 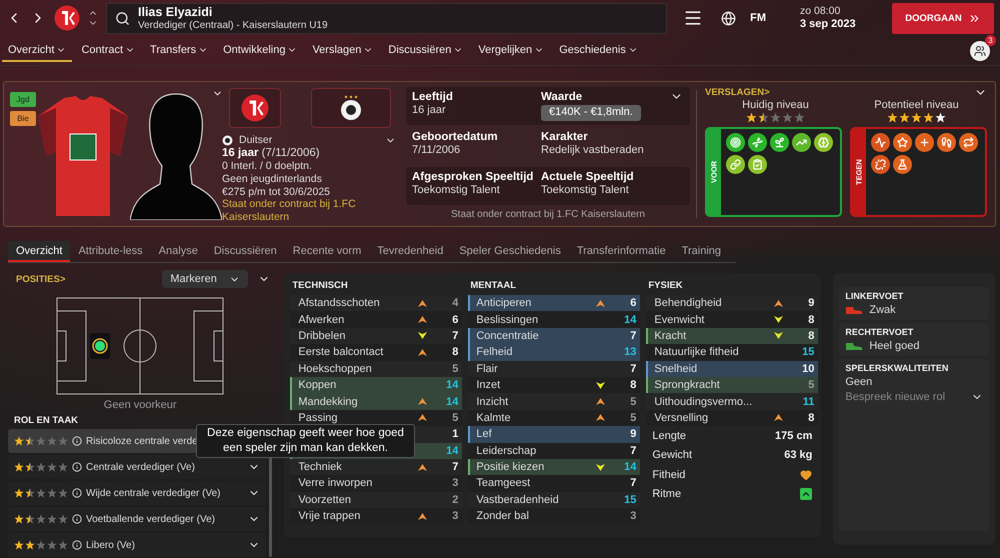 I want to click on attribute-name: Dribbelen, so click(x=358, y=336).